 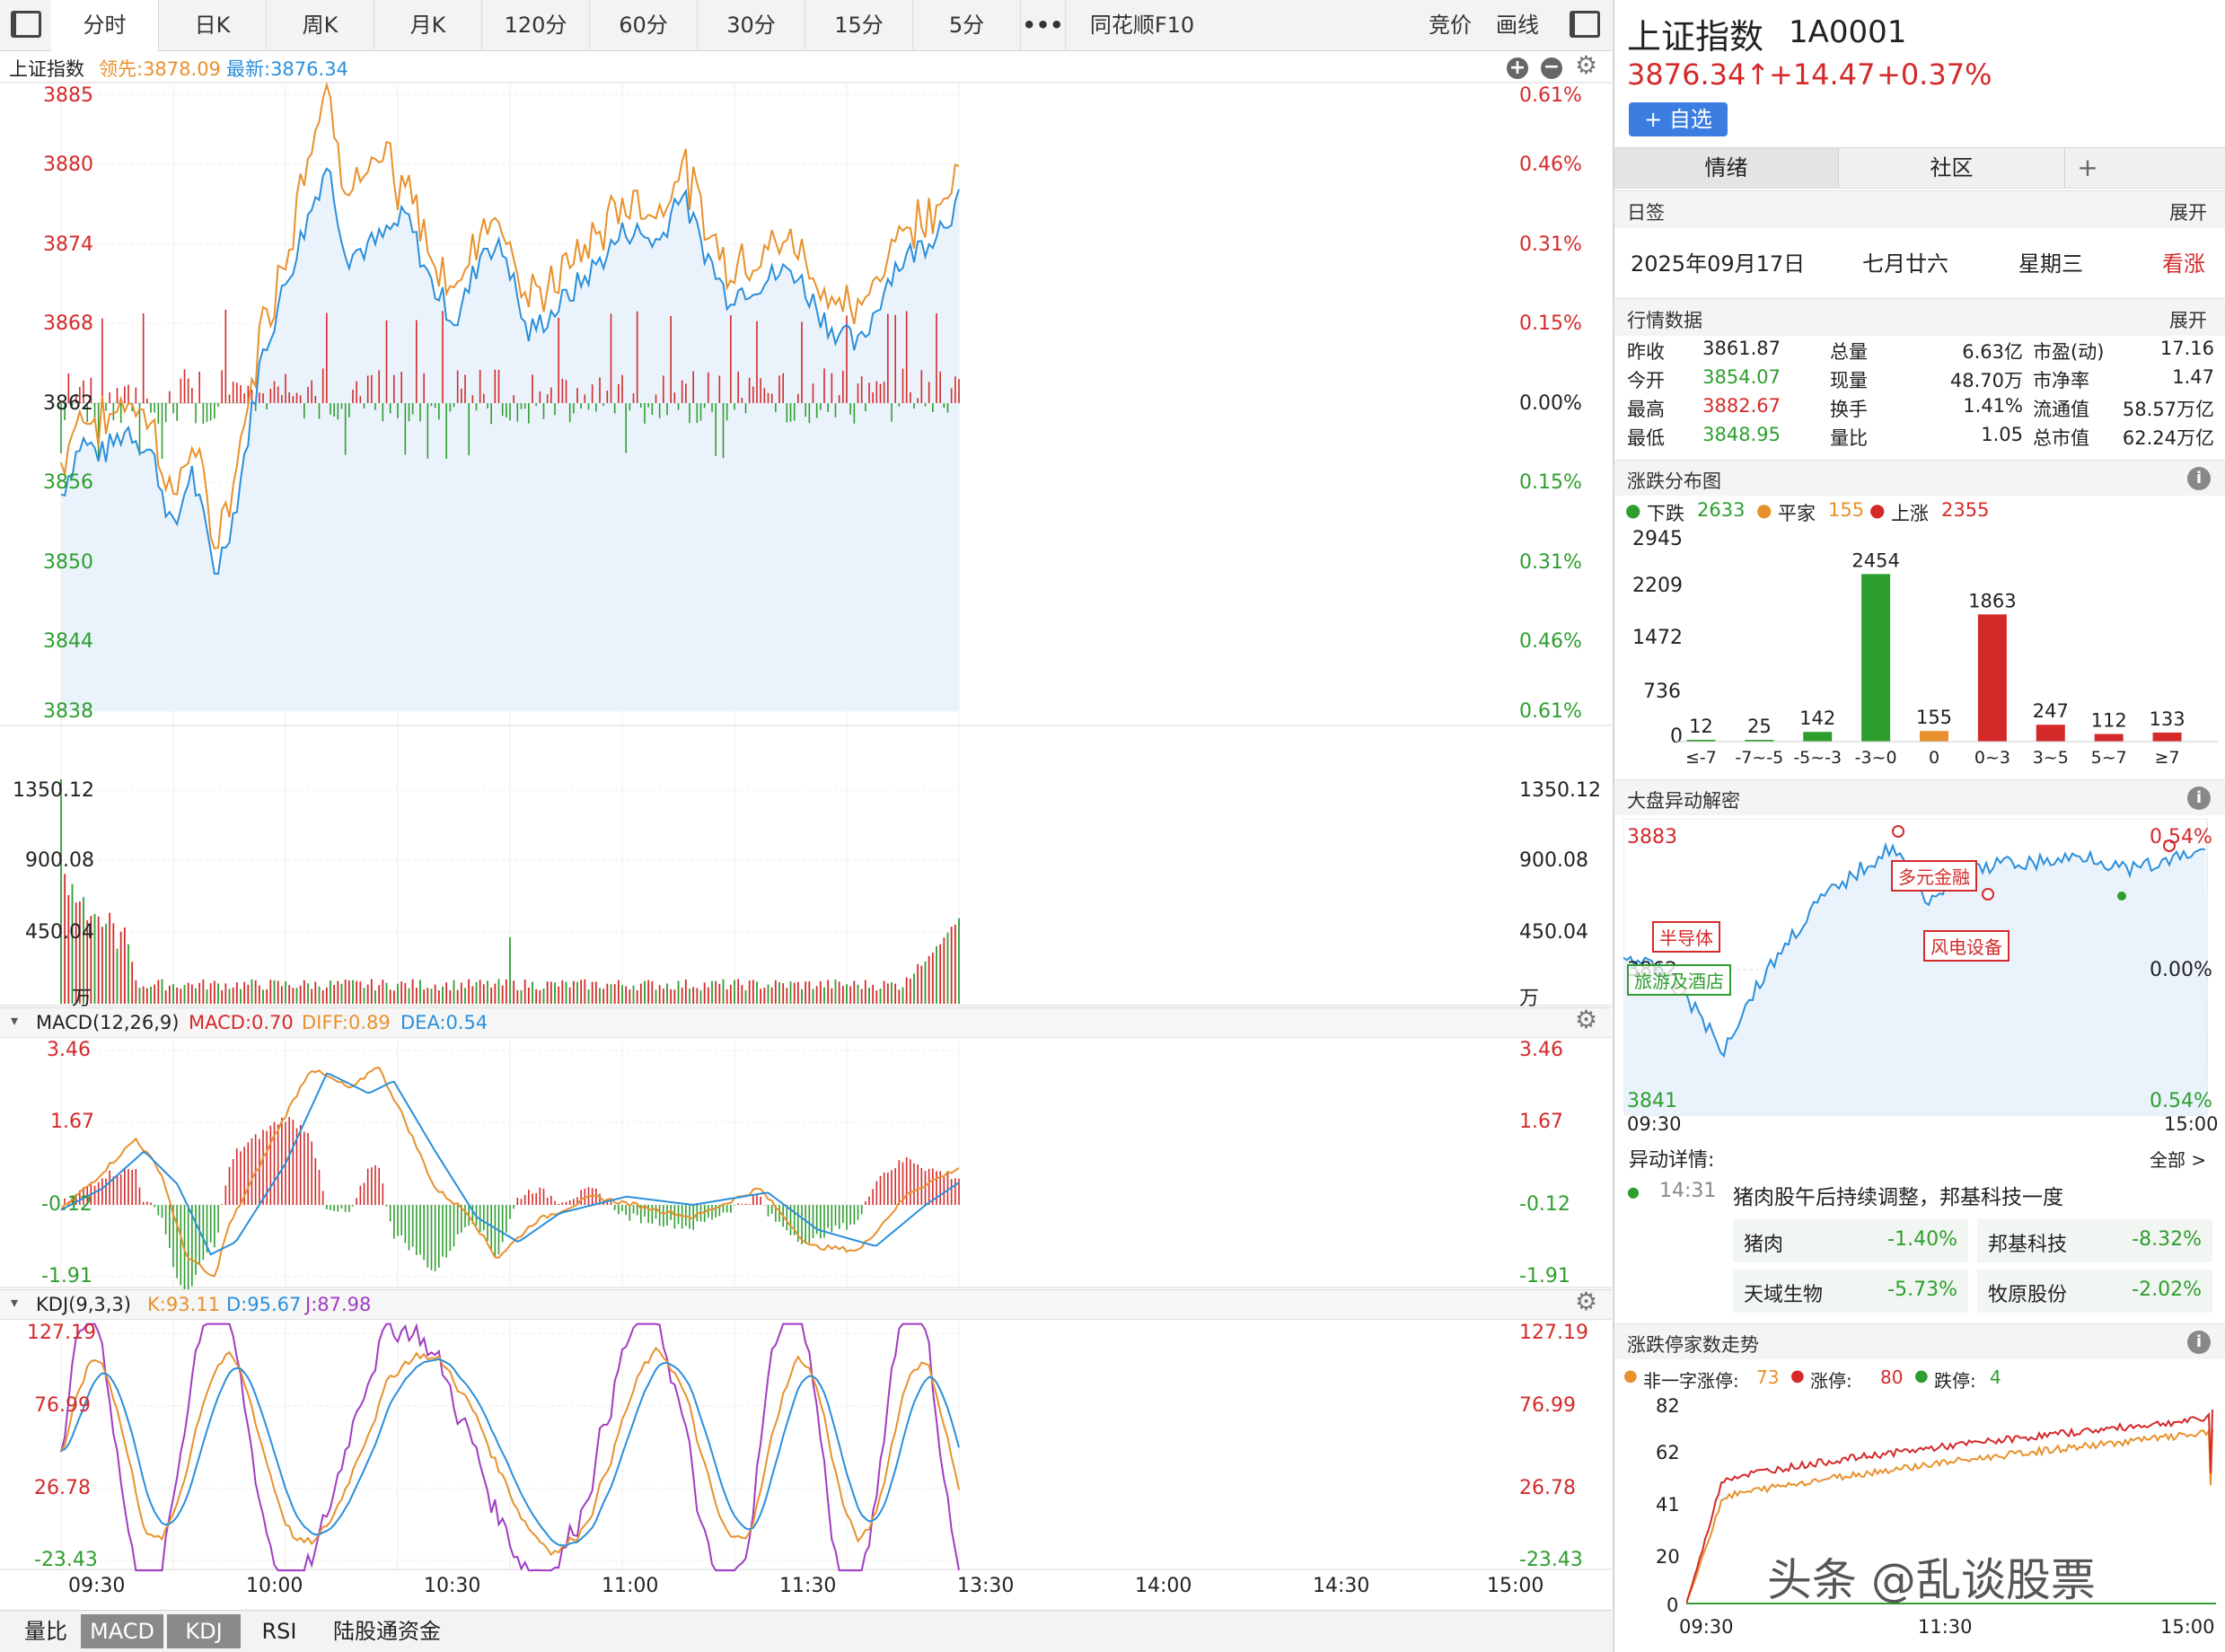 What do you see at coordinates (2061, 410) in the screenshot?
I see `market-field-label: 流通值` at bounding box center [2061, 410].